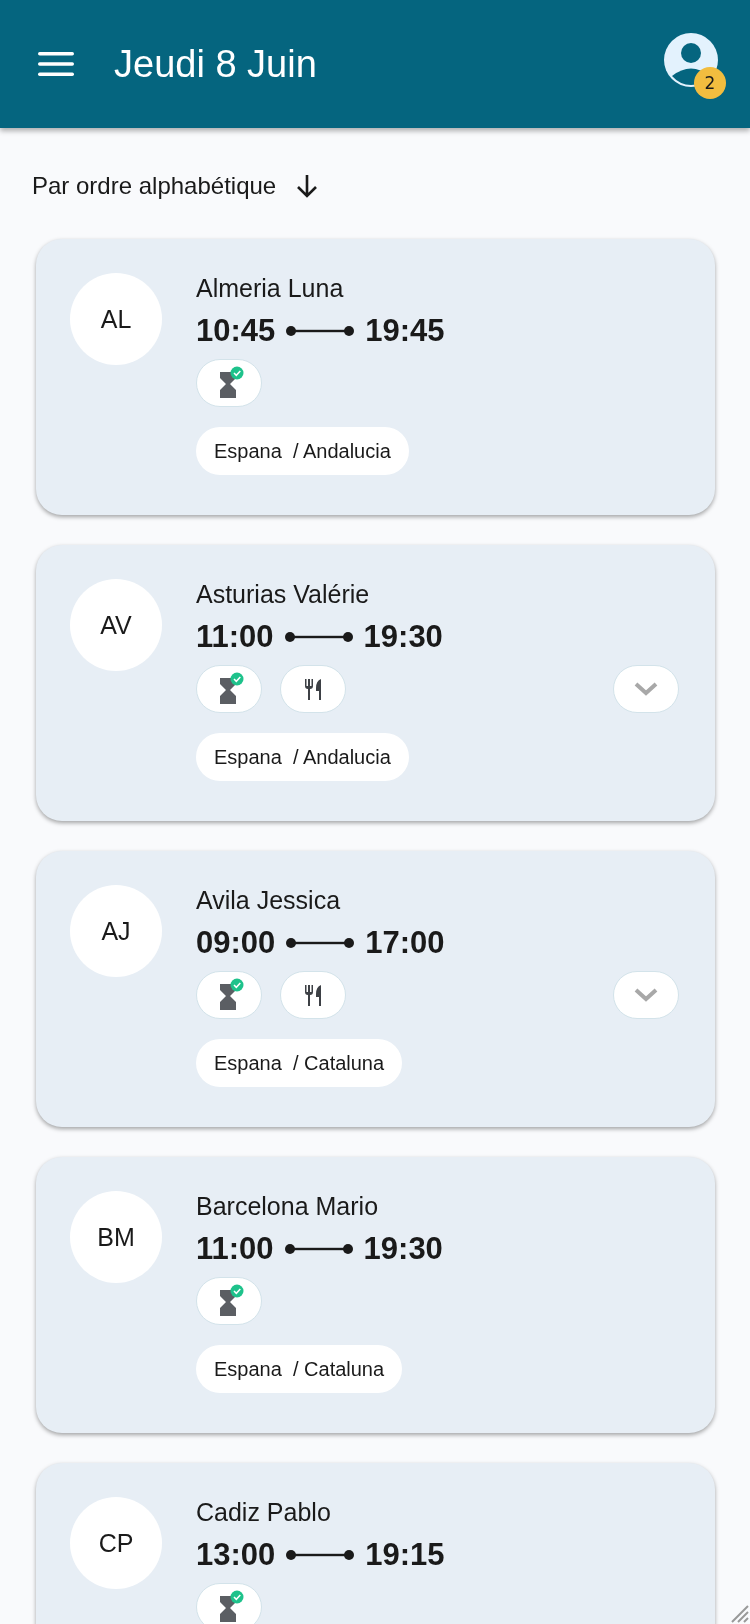 This screenshot has height=1624, width=750. I want to click on employee-card: CP Cadiz Pablo 13:00 19:15, so click(375, 1543).